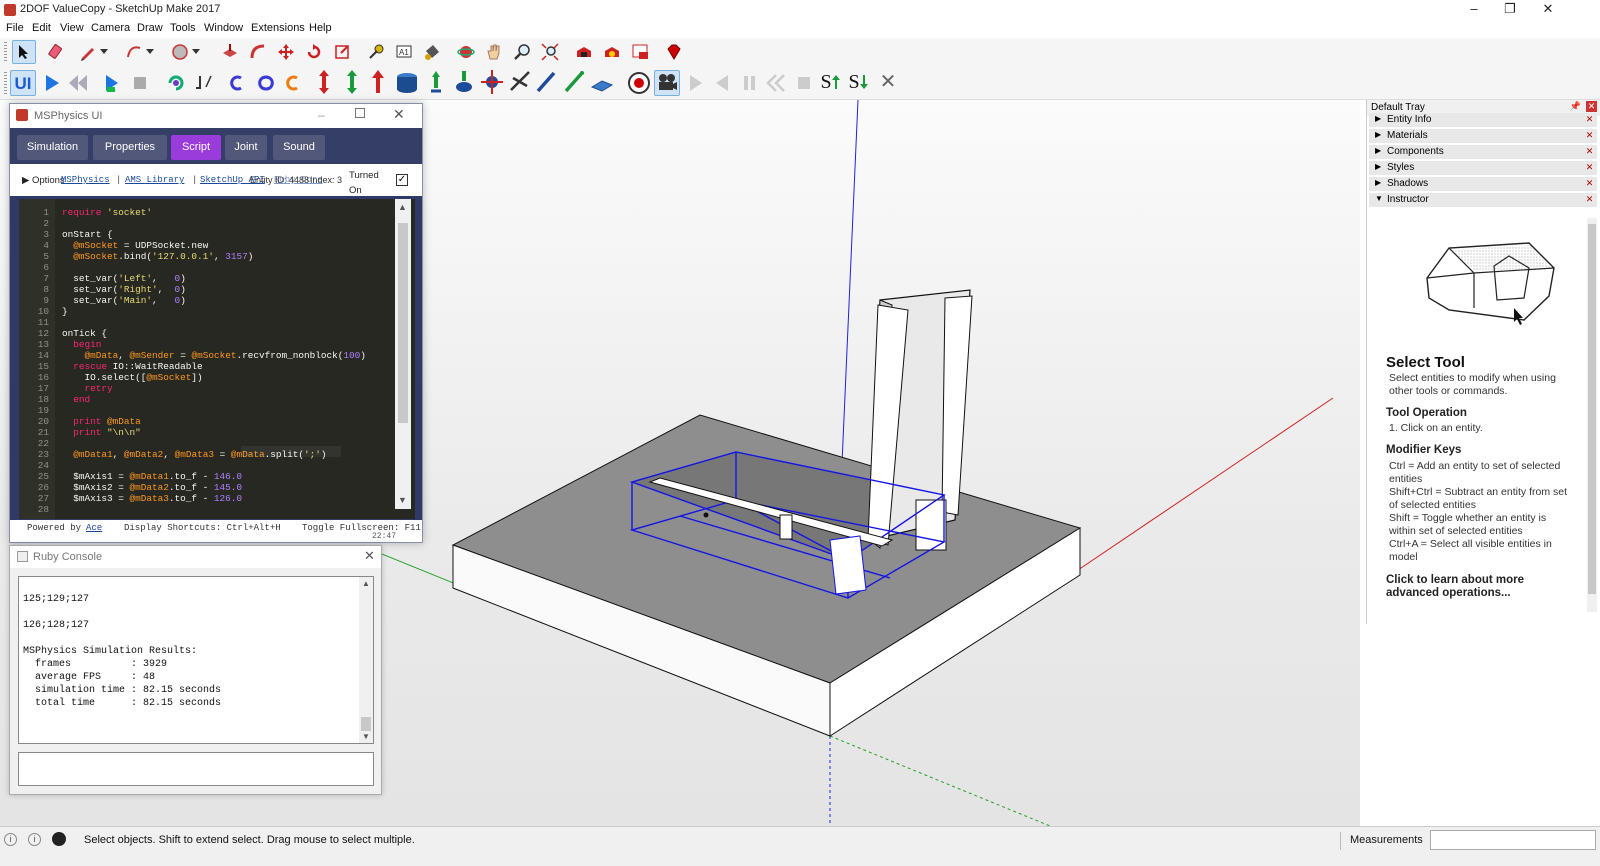 The width and height of the screenshot is (1600, 866). What do you see at coordinates (722, 83) in the screenshot?
I see `prev-icon` at bounding box center [722, 83].